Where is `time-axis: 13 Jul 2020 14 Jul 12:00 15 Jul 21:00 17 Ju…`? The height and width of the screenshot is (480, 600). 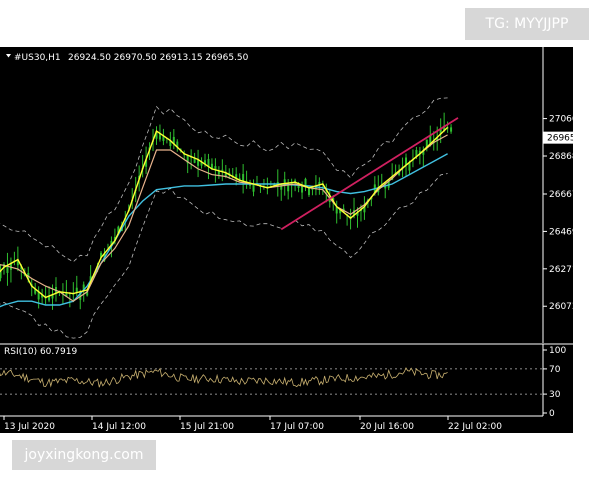
time-axis: 13 Jul 2020 14 Jul 12:00 15 Jul 21:00 17 Ju… is located at coordinates (252, 424).